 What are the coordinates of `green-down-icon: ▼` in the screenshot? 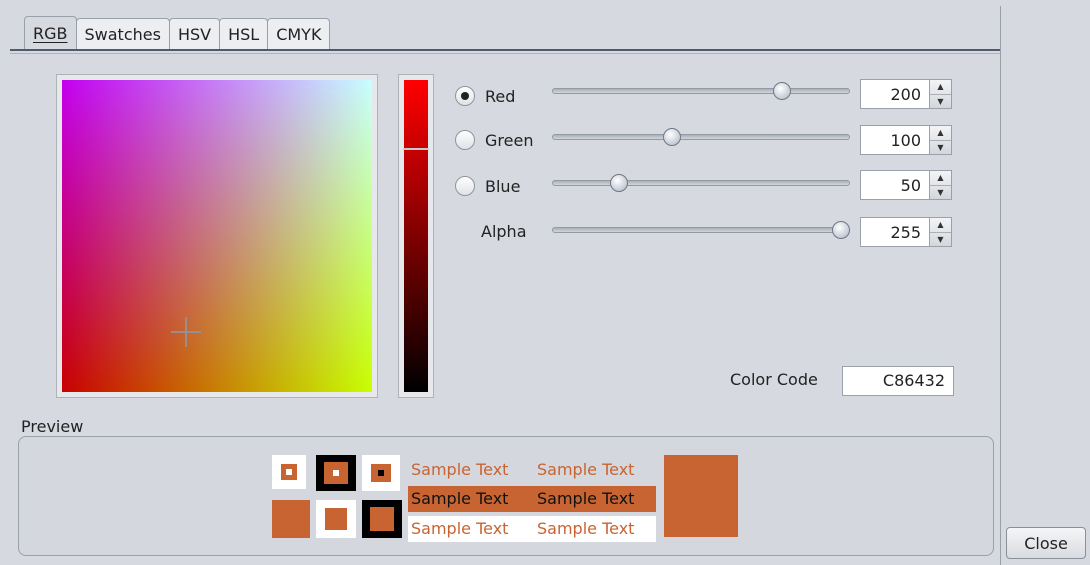 It's located at (940, 148).